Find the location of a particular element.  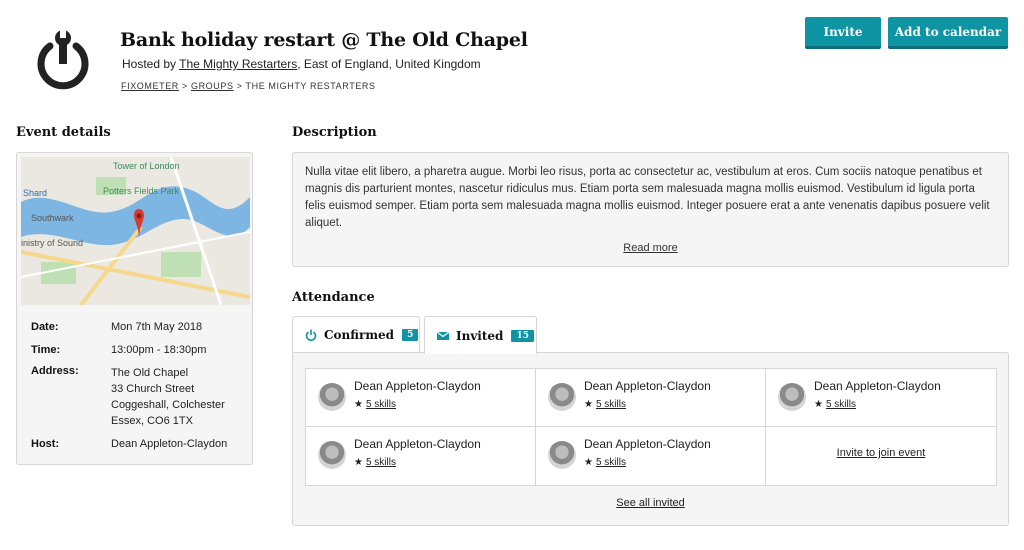

event-host: Dean Appleton-Claydon is located at coordinates (169, 444).